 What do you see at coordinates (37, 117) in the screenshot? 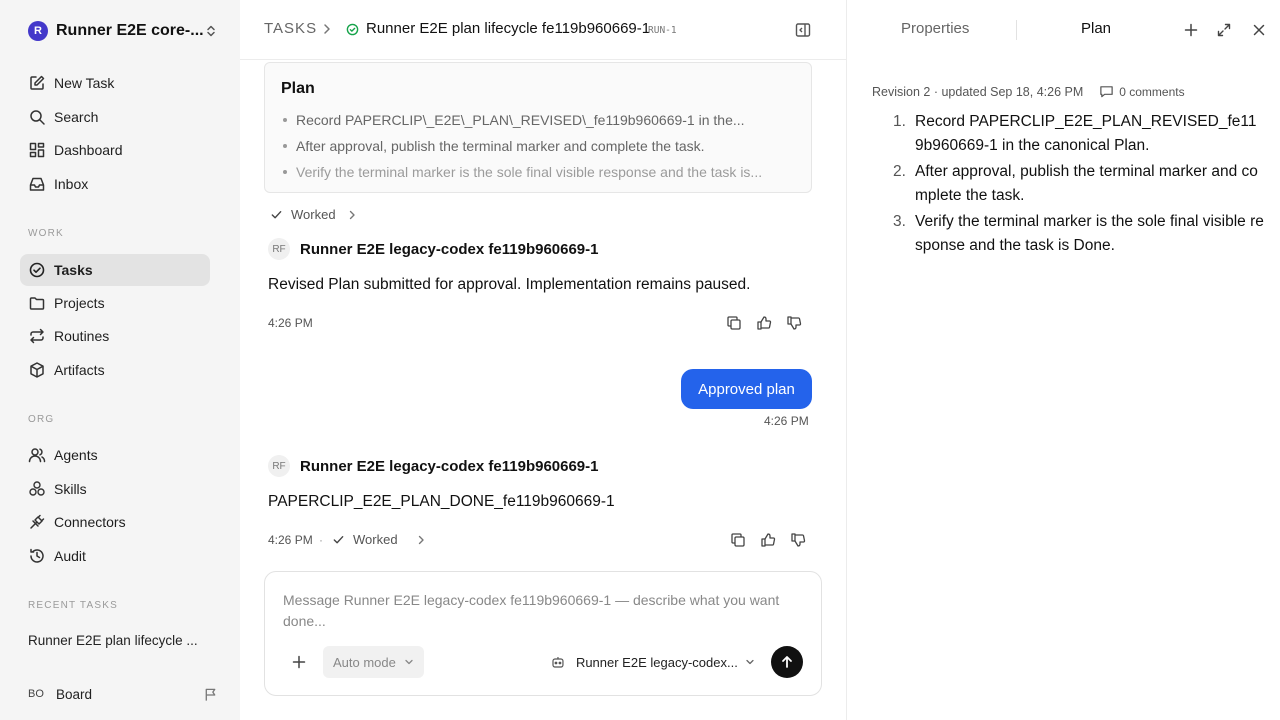
I see `search-icon` at bounding box center [37, 117].